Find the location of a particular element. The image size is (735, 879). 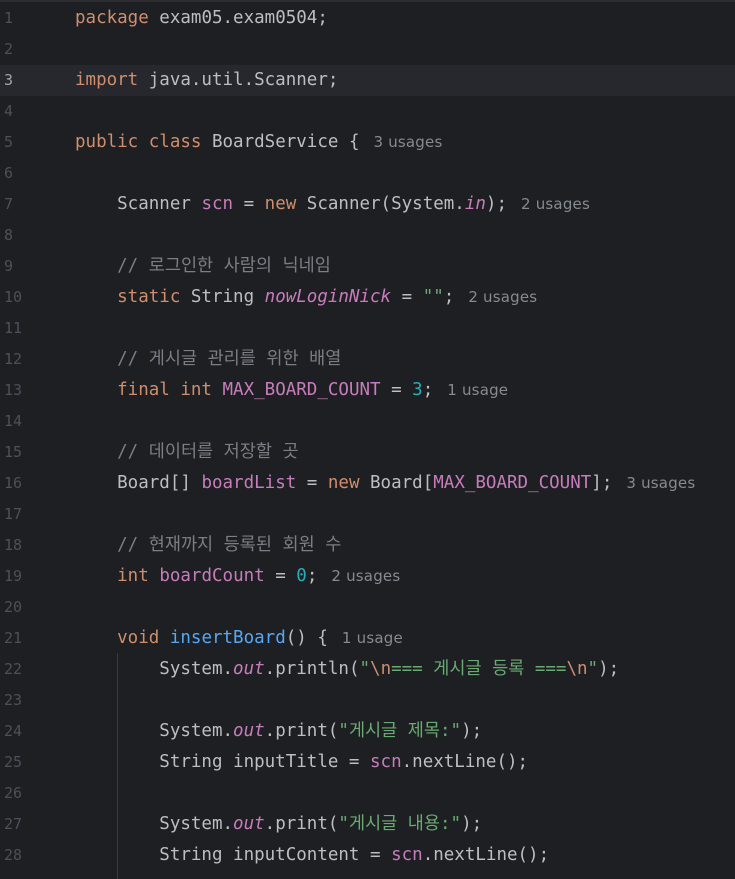

line-number: 13 is located at coordinates (17, 390).